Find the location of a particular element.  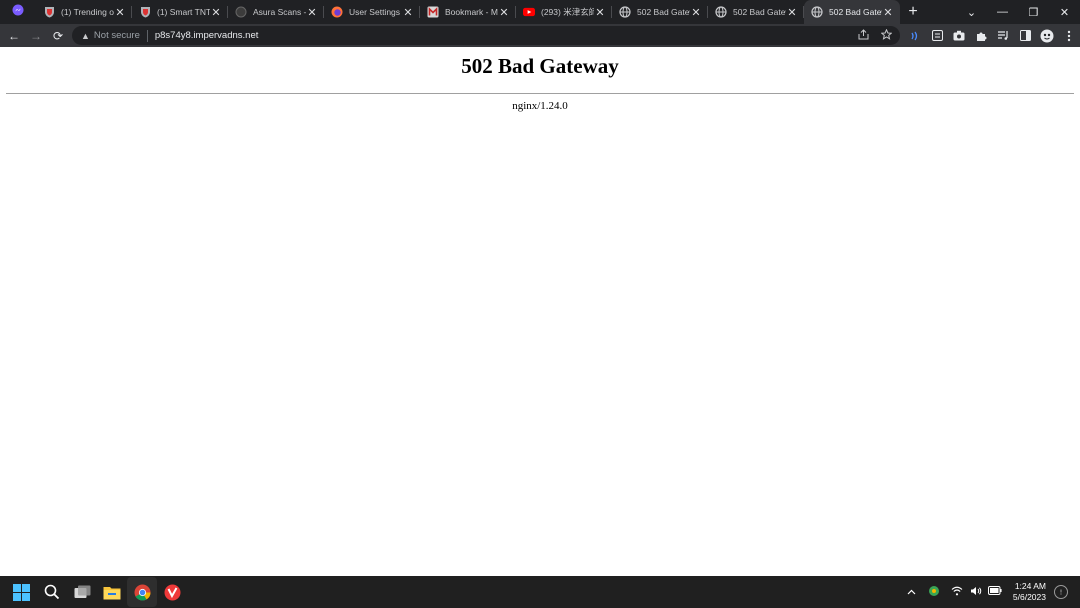

clock-date: 5/6/2023 is located at coordinates (1029, 597).